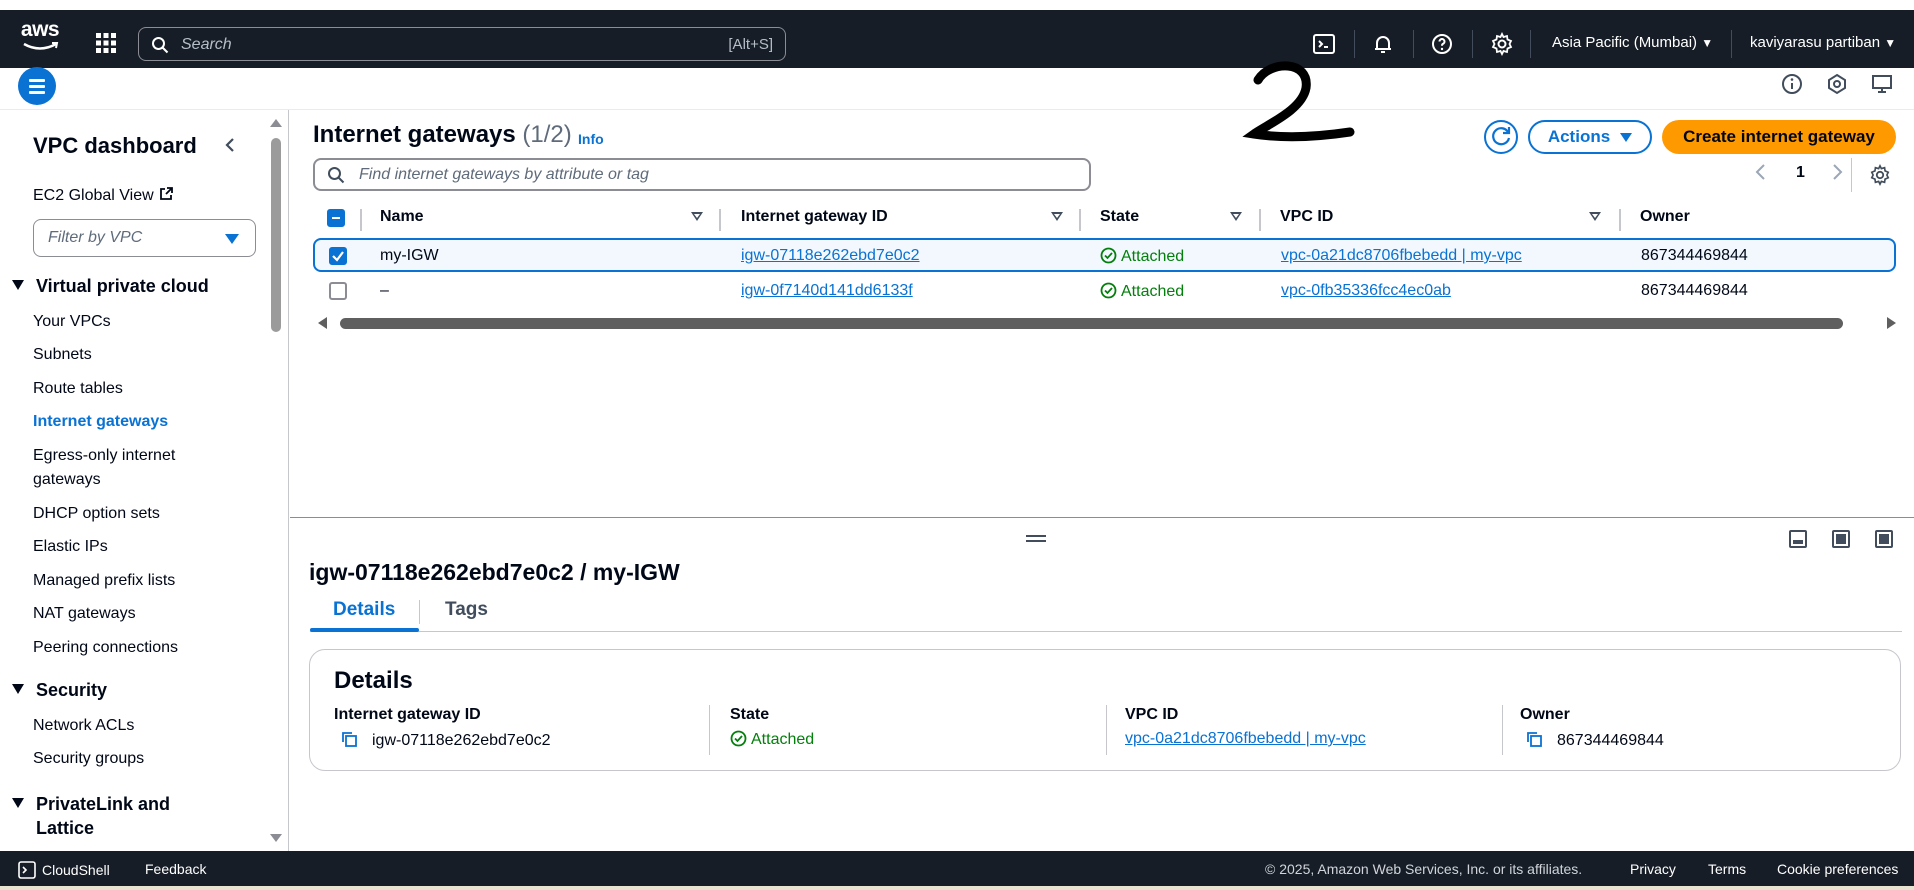 The image size is (1914, 890). What do you see at coordinates (1108, 255) in the screenshot?
I see `success-check-icon` at bounding box center [1108, 255].